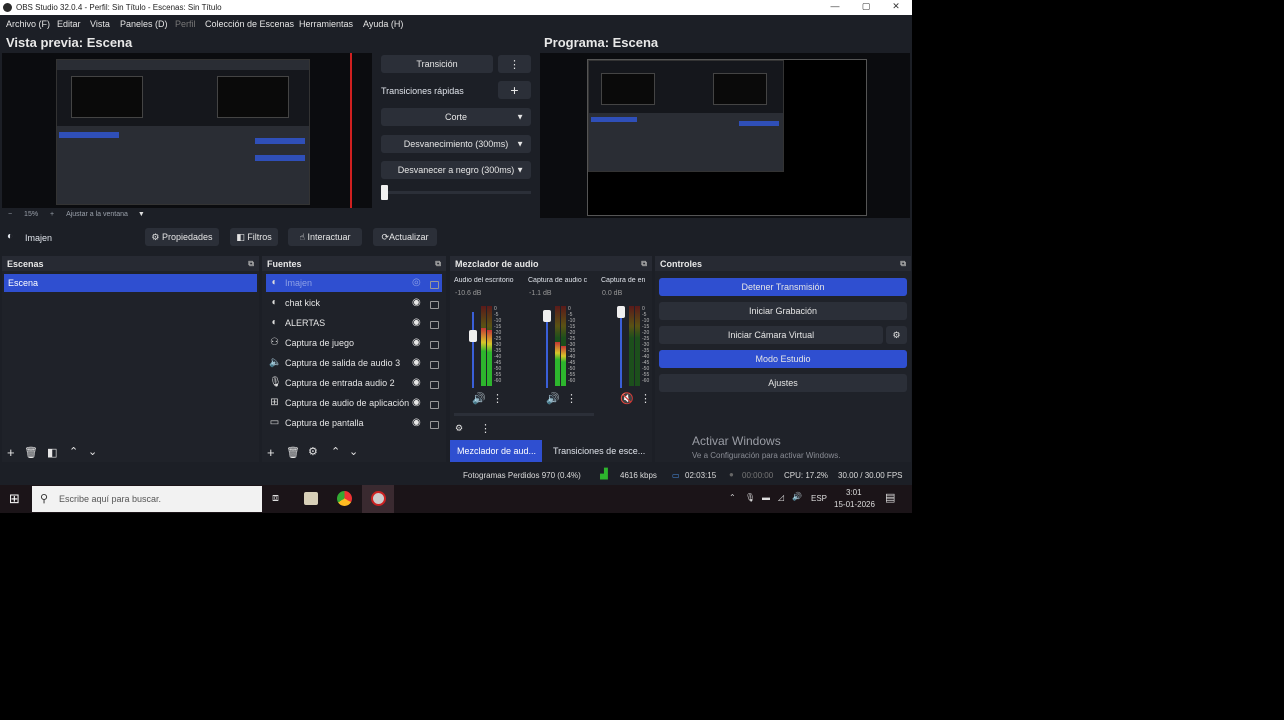  What do you see at coordinates (354, 383) in the screenshot?
I see `source-item: 🎙 Captura de entrada audio 2 ◉` at bounding box center [354, 383].